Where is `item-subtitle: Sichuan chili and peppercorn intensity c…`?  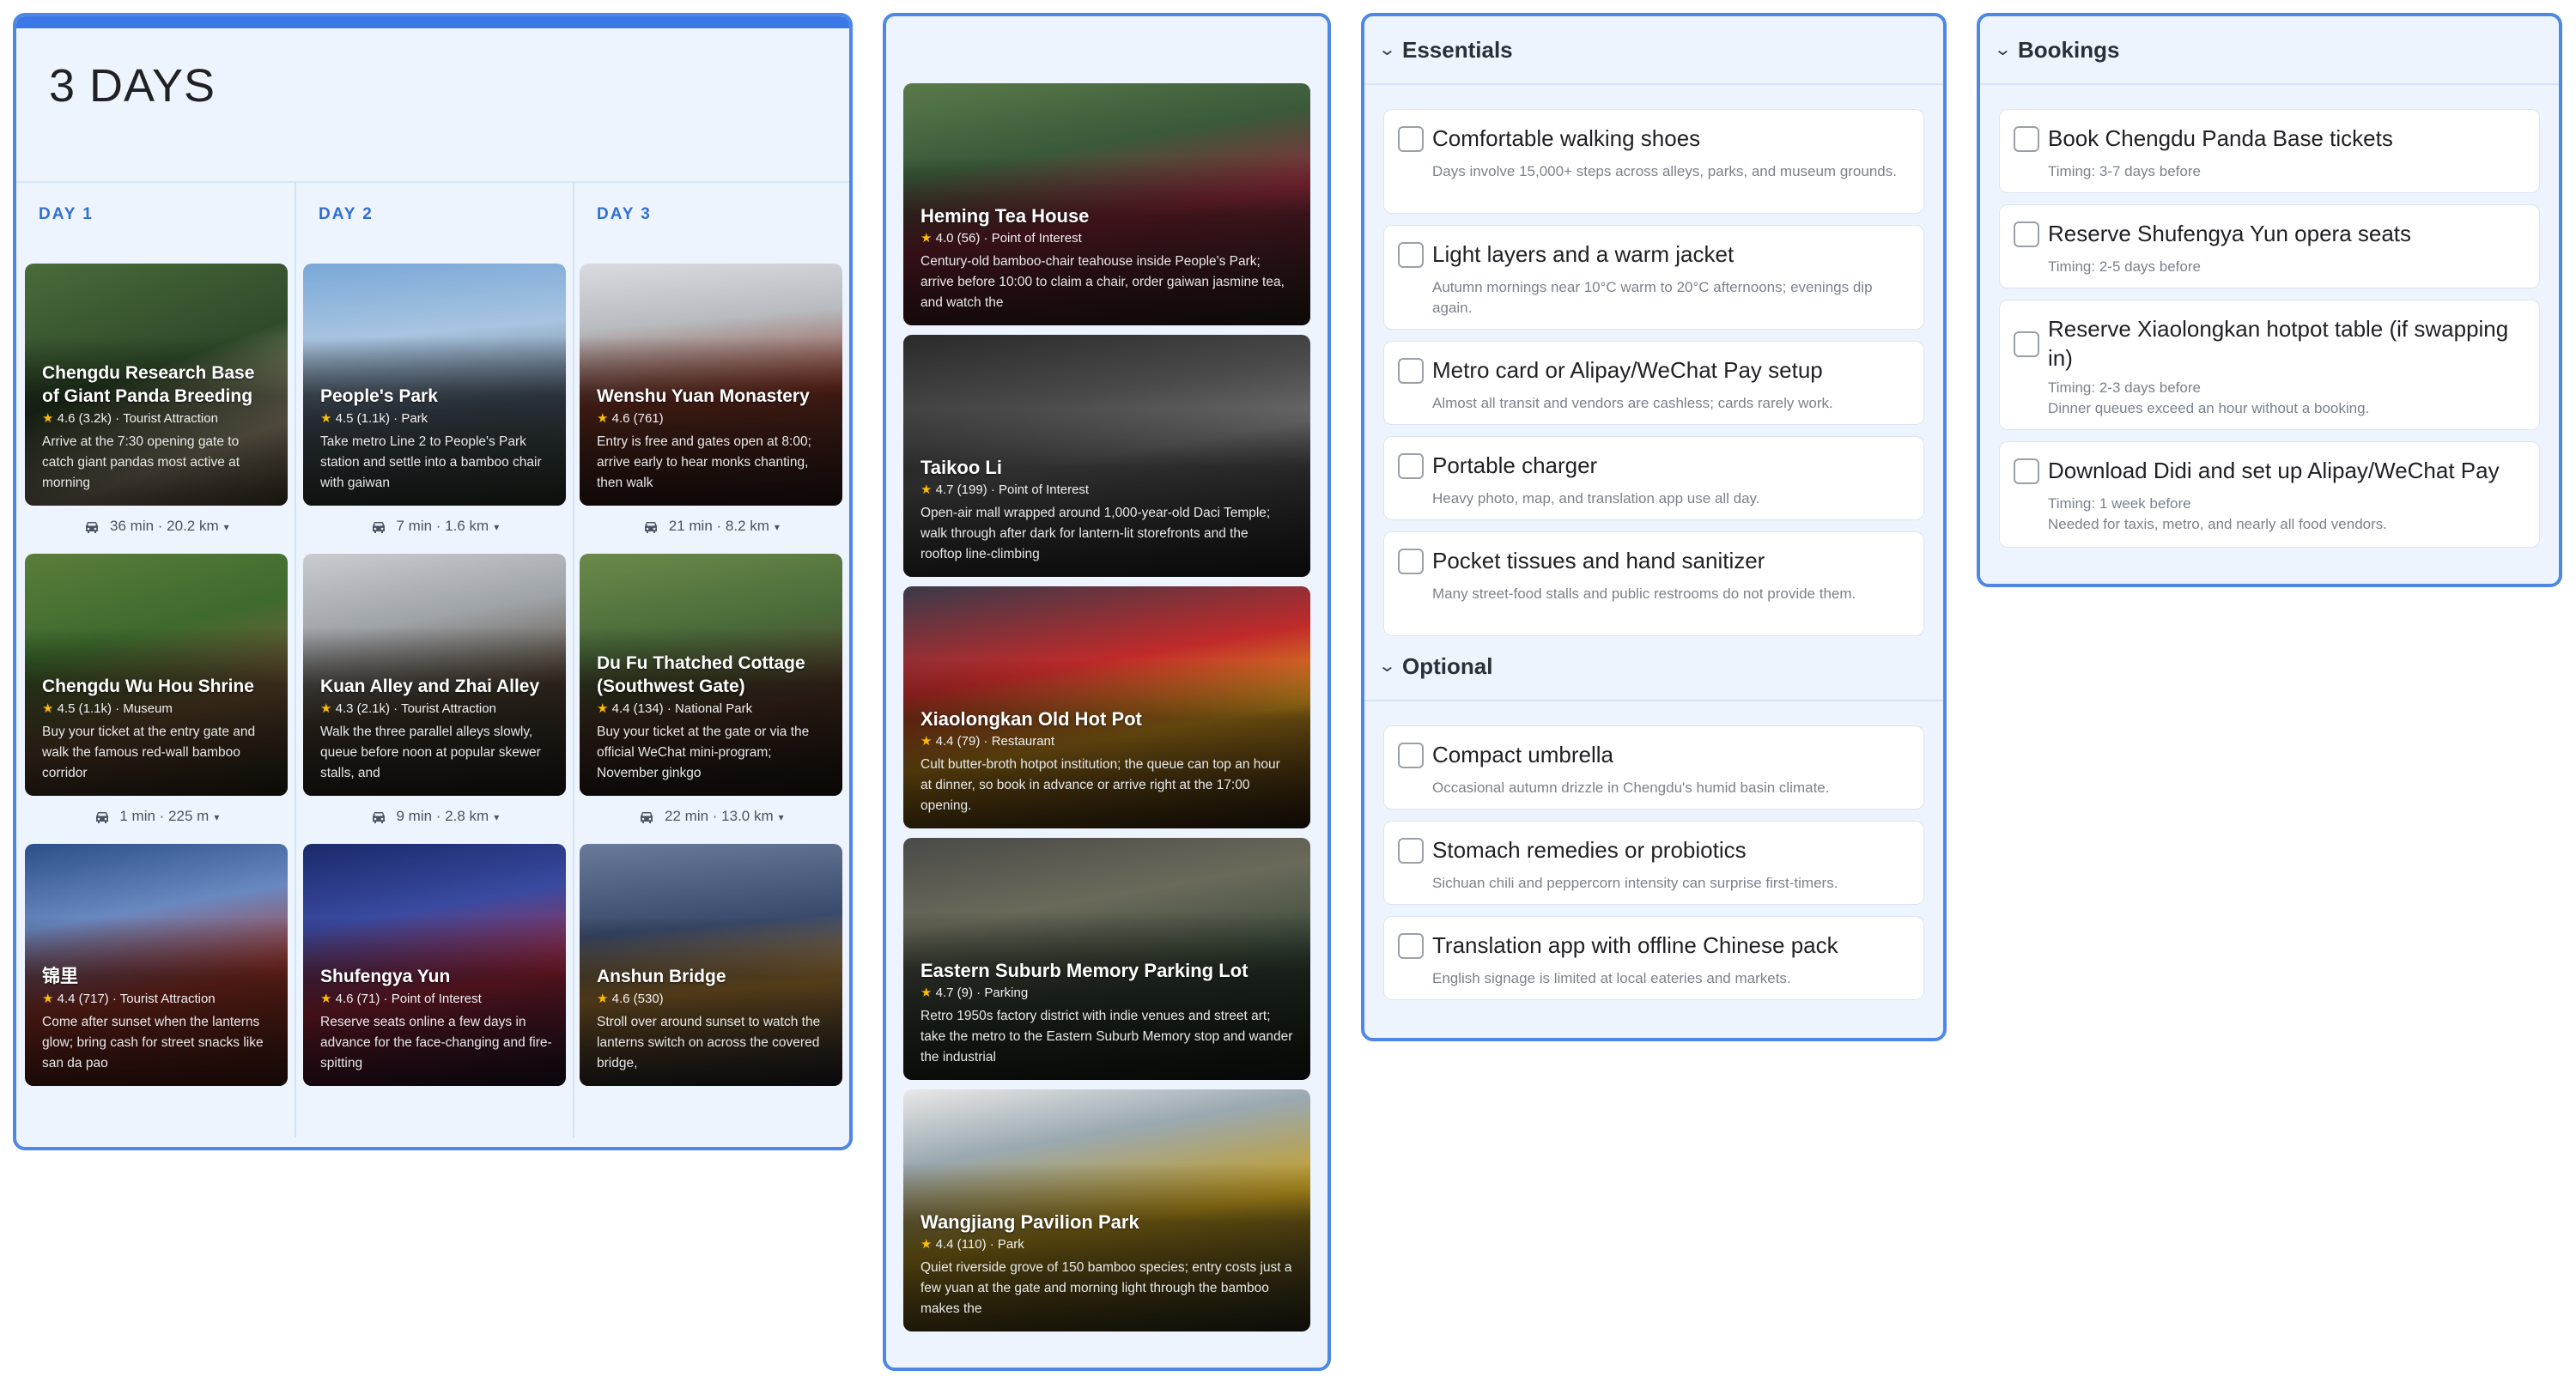
item-subtitle: Sichuan chili and peppercorn intensity c… is located at coordinates (1635, 883).